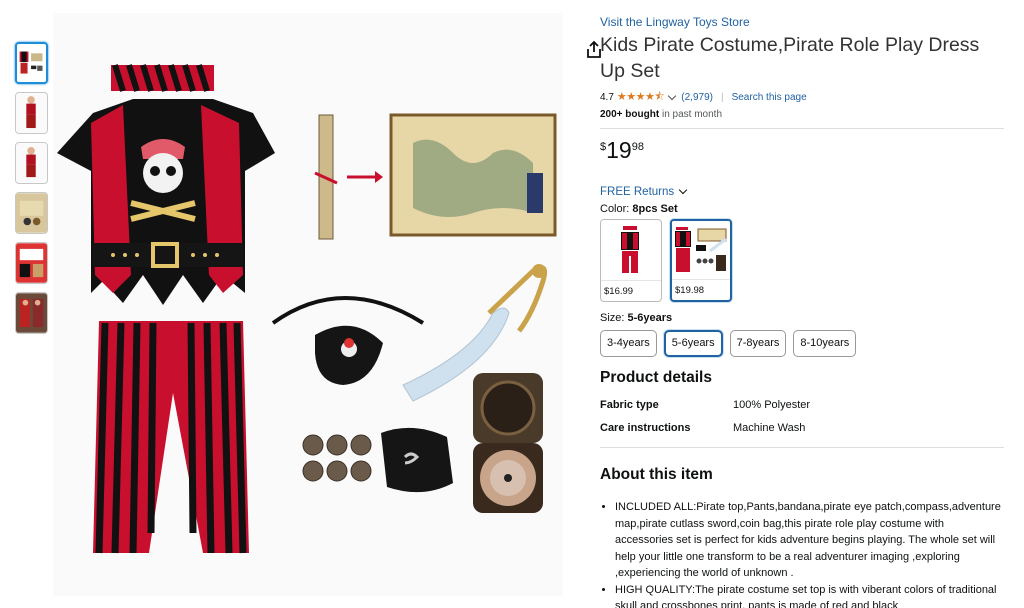 This screenshot has width=1024, height=608. I want to click on bought-count-rest: in past month, so click(690, 114).